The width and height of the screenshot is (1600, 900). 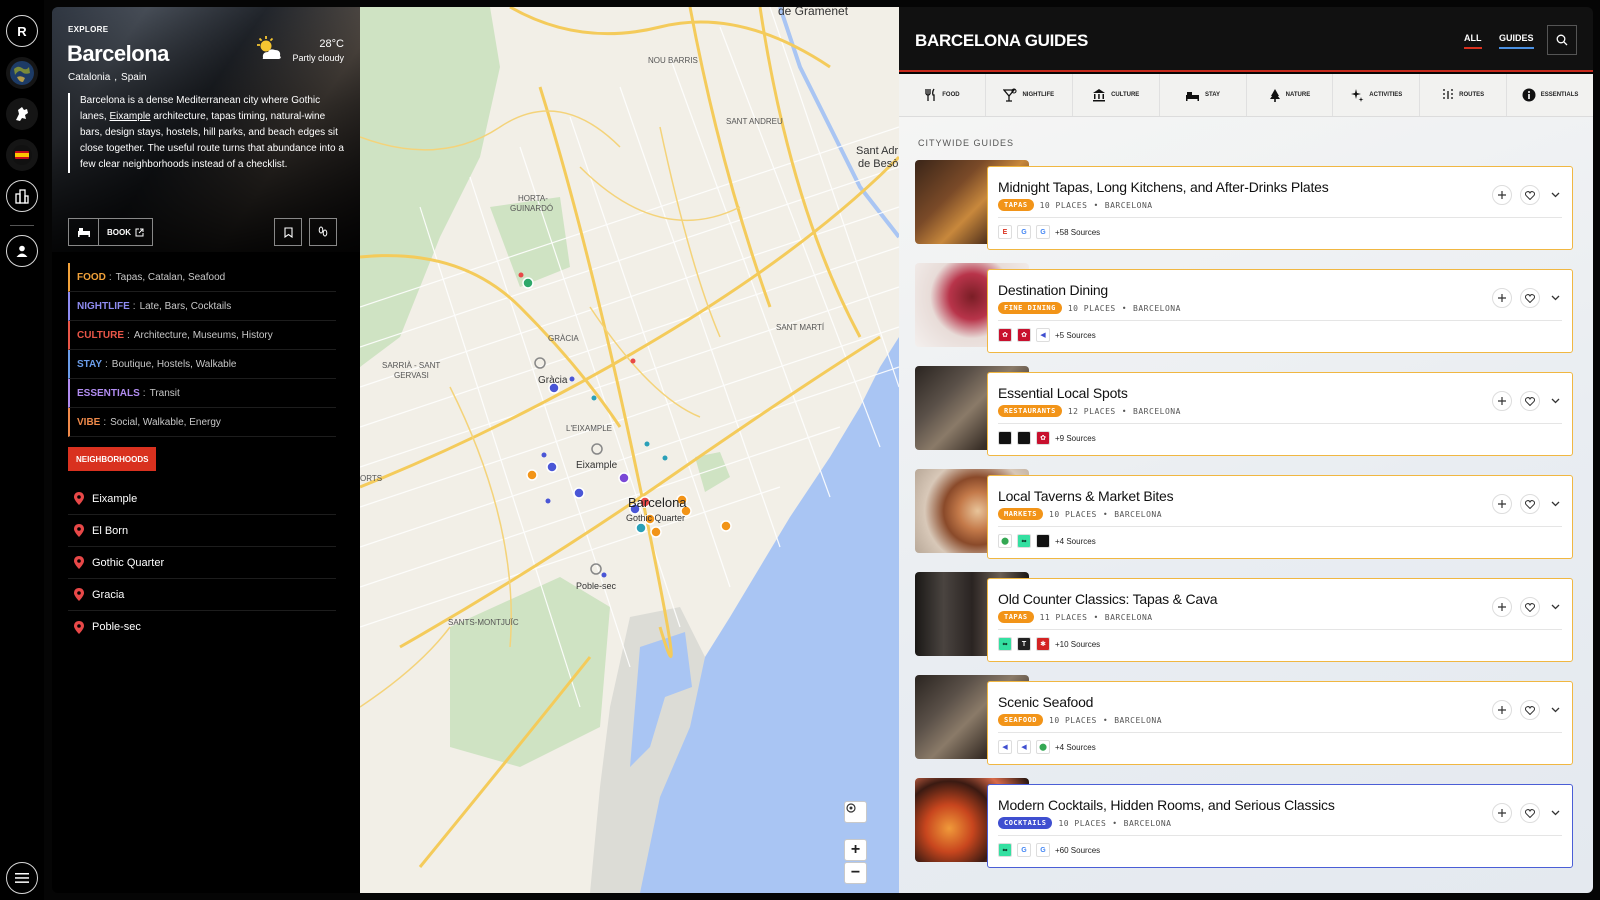 What do you see at coordinates (318, 58) in the screenshot?
I see `weather-conditions: Partly cloudy` at bounding box center [318, 58].